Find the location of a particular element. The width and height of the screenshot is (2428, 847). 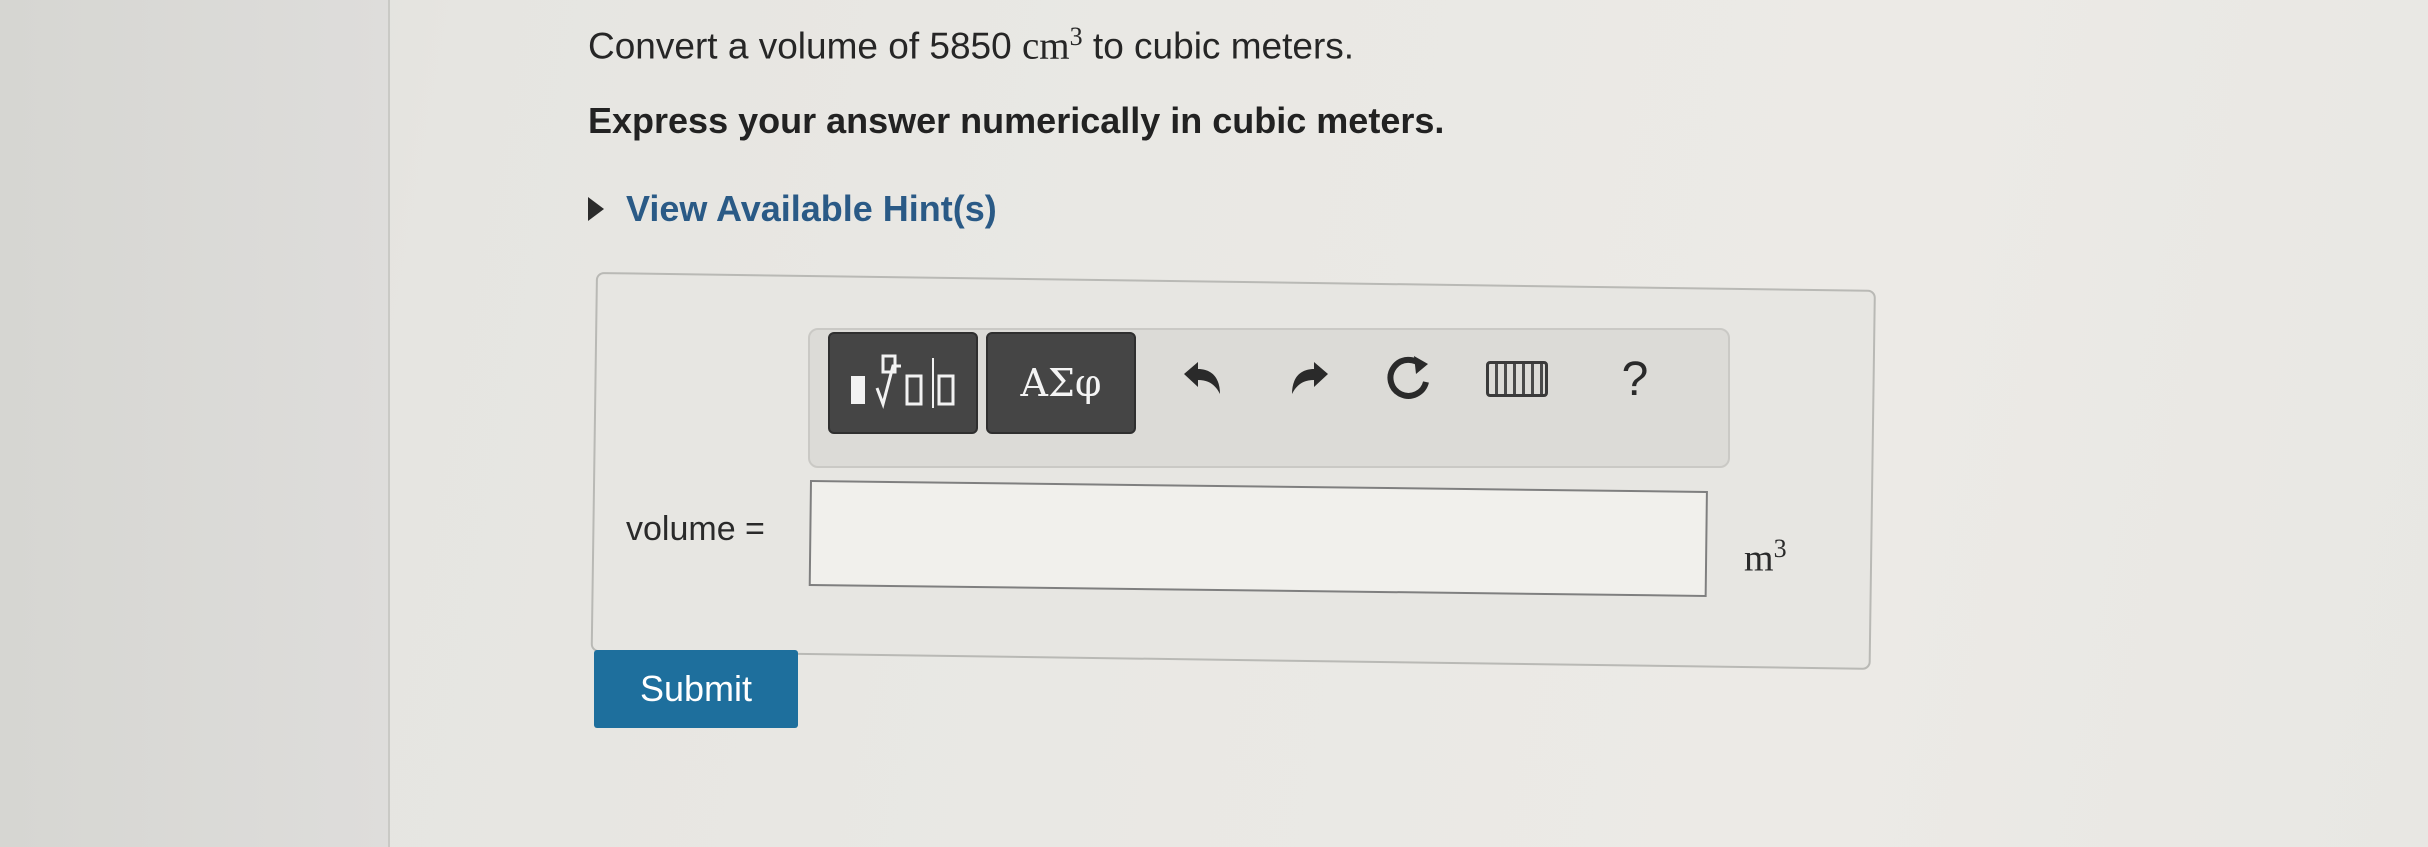

question-unit: cm is located at coordinates (1045, 46).